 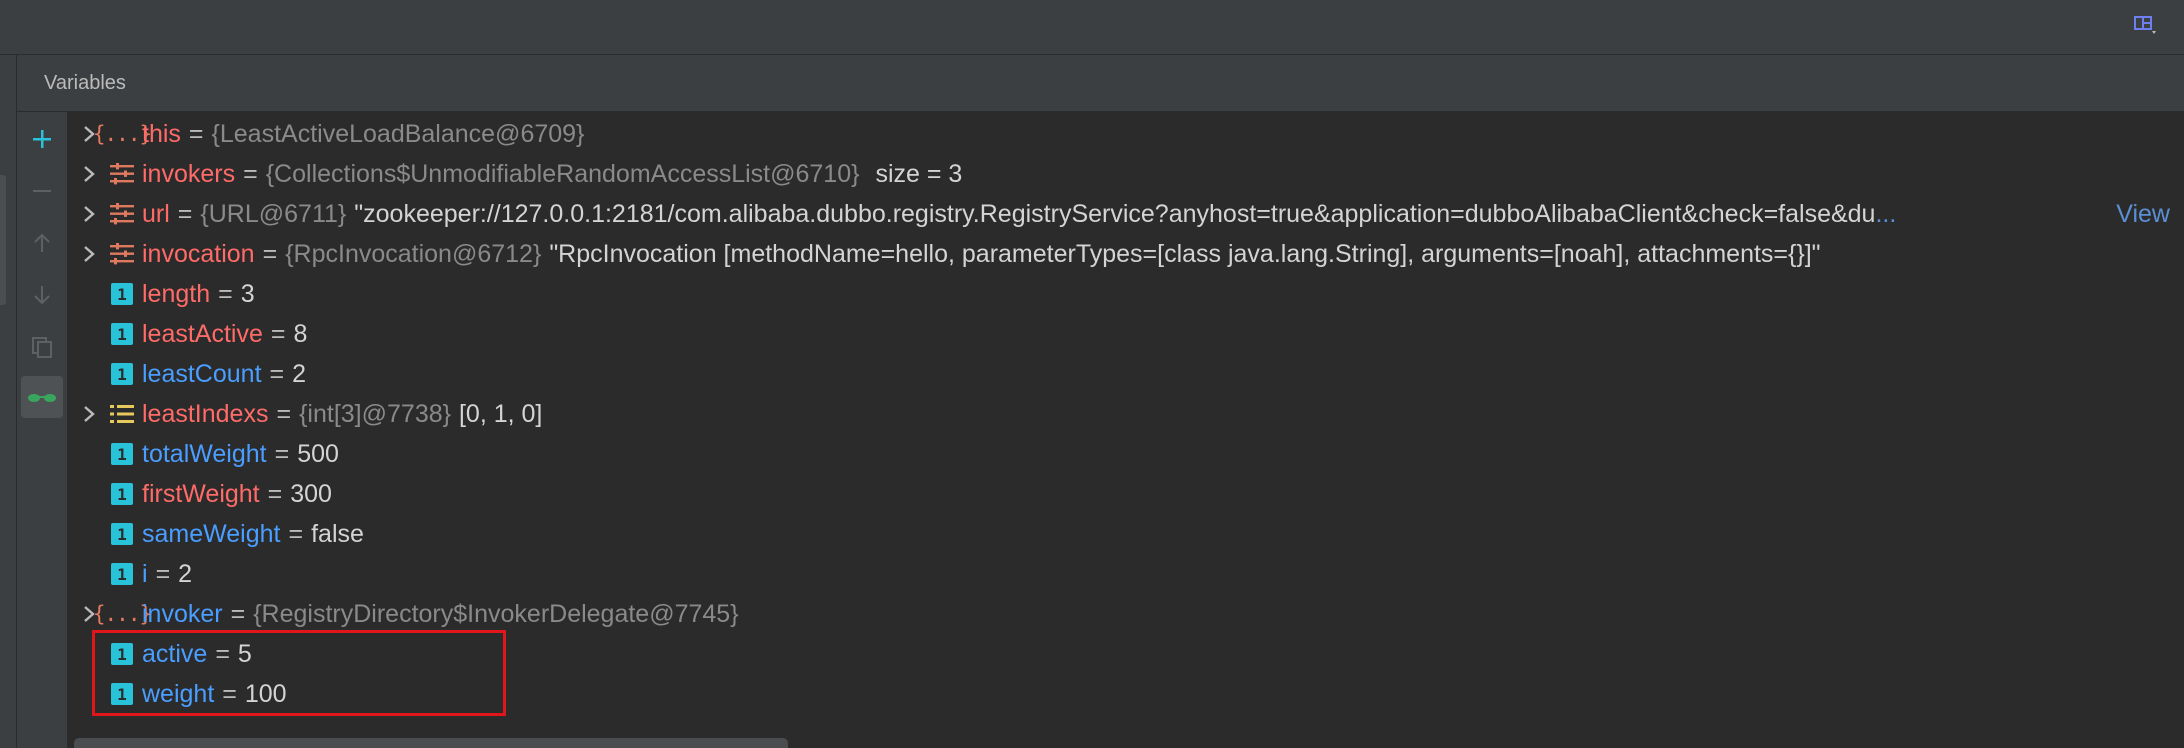 What do you see at coordinates (8, 401) in the screenshot?
I see `left-edge-strip` at bounding box center [8, 401].